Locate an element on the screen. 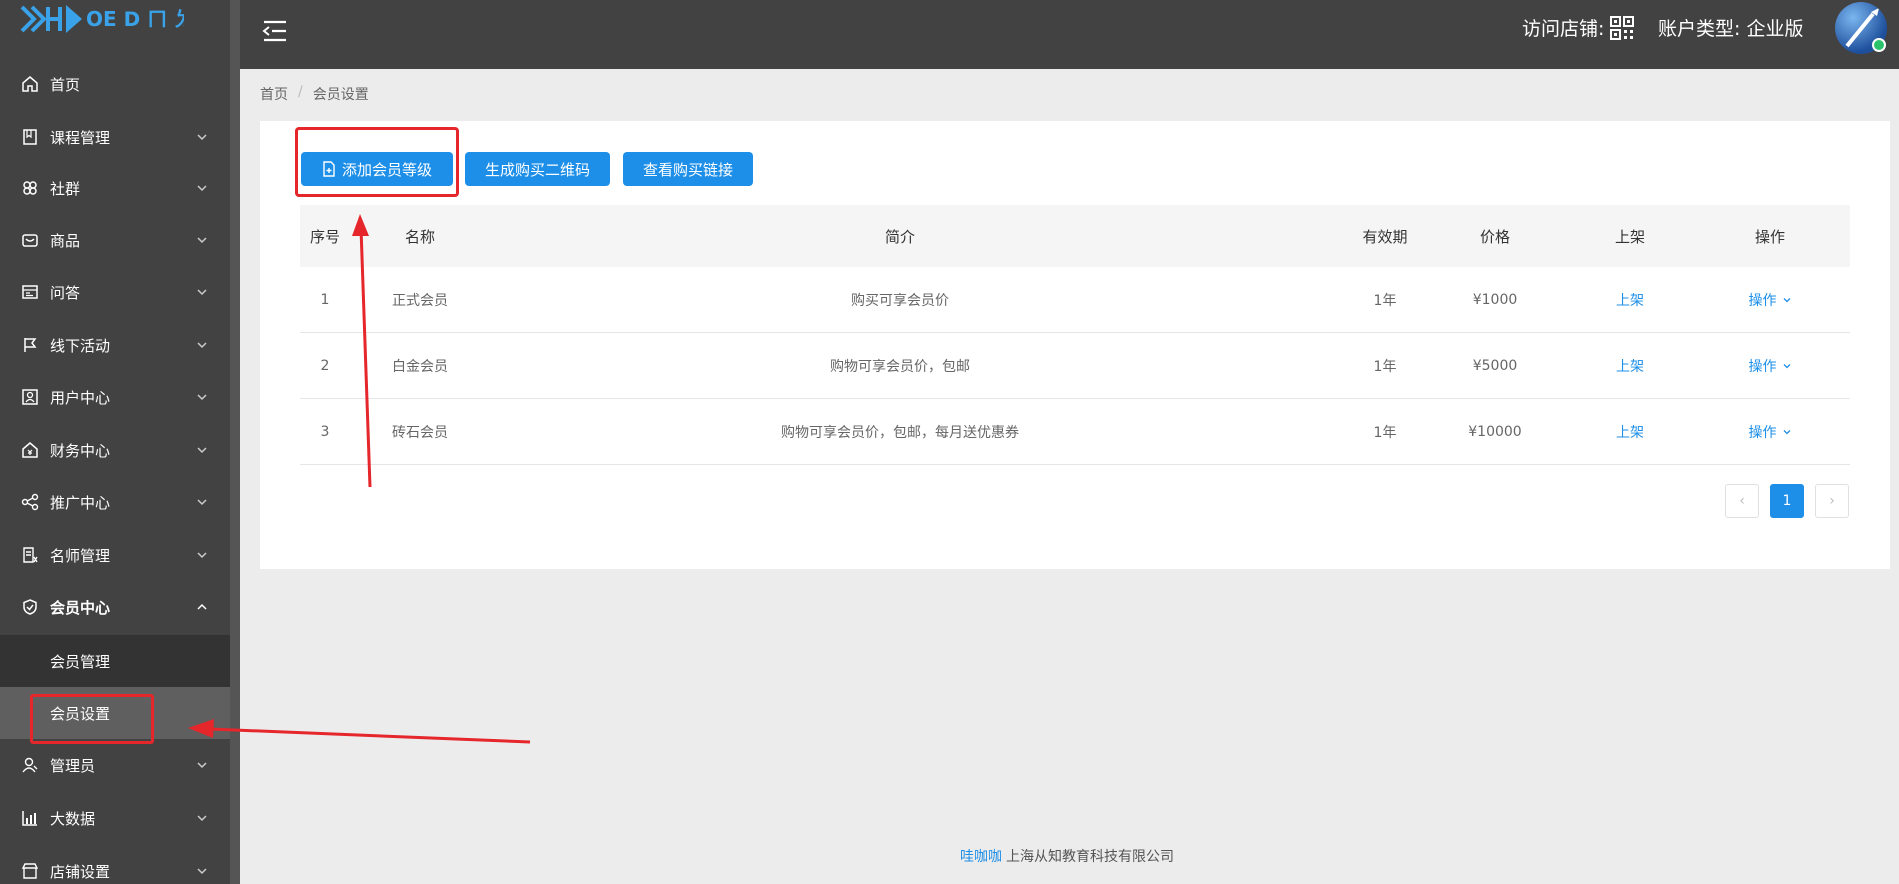 The height and width of the screenshot is (884, 1899). online-status-dot is located at coordinates (1879, 45).